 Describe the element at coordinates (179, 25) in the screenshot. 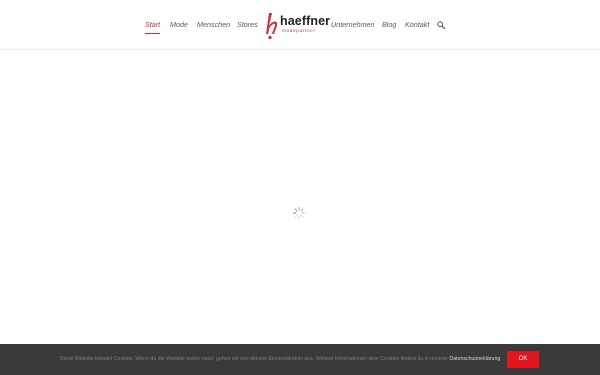

I see `nav-mode: Mode` at that location.